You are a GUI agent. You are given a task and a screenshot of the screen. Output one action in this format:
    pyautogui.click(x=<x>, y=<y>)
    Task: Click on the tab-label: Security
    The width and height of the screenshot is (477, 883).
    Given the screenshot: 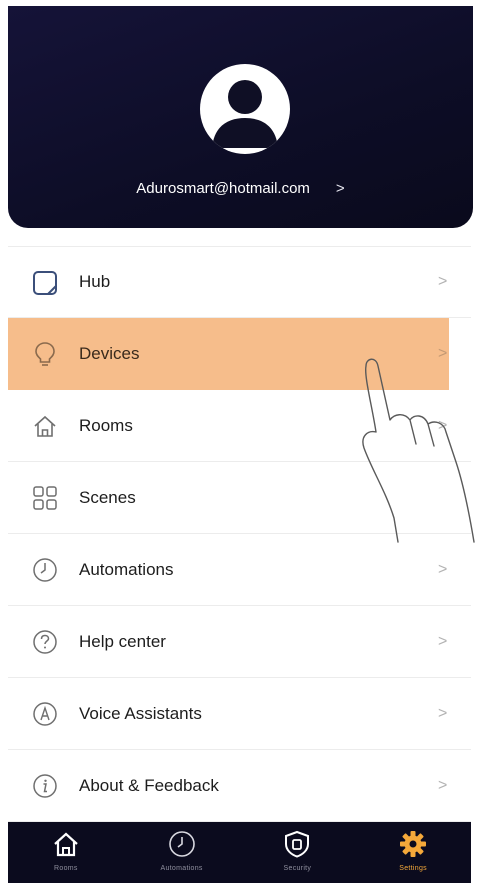 What is the action you would take?
    pyautogui.click(x=297, y=868)
    